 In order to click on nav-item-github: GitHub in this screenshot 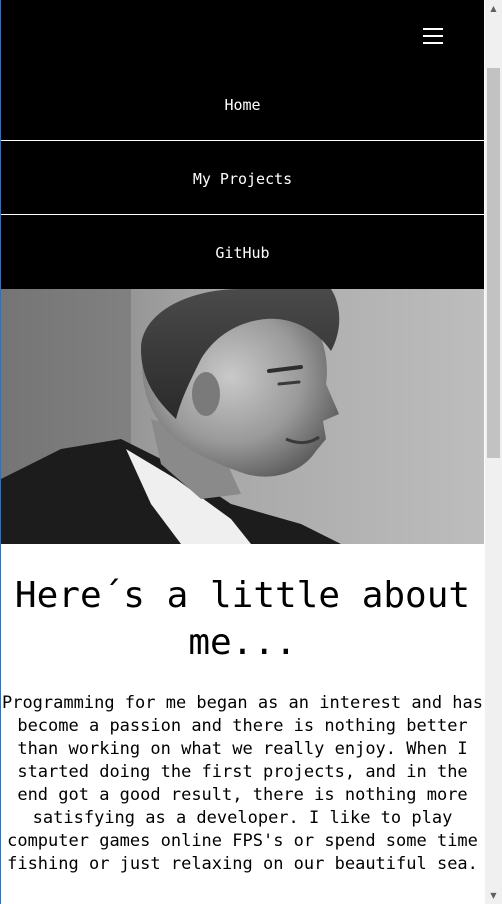, I will do `click(242, 252)`.